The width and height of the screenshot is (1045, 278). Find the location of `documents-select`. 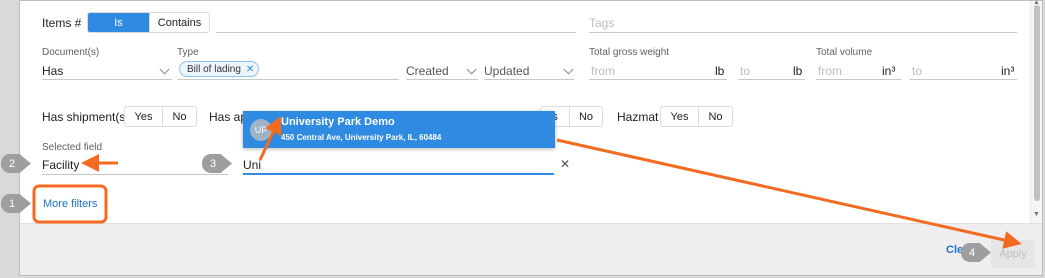

documents-select is located at coordinates (107, 79).